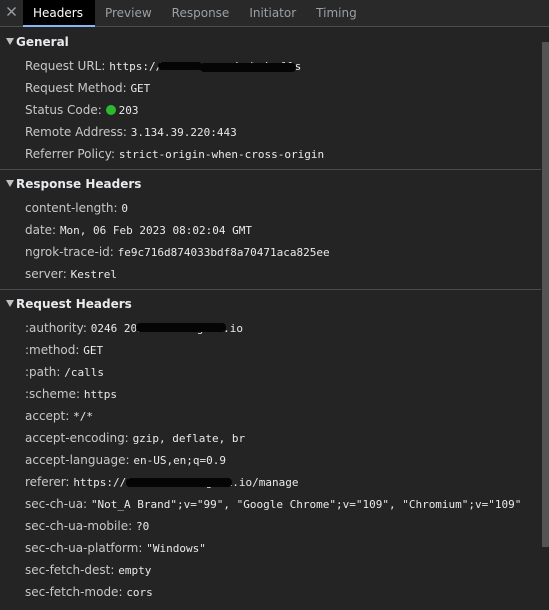 Image resolution: width=549 pixels, height=610 pixels. Describe the element at coordinates (155, 230) in the screenshot. I see `header-value: Mon, 06 Feb 2023 08:02:04 GMT` at that location.